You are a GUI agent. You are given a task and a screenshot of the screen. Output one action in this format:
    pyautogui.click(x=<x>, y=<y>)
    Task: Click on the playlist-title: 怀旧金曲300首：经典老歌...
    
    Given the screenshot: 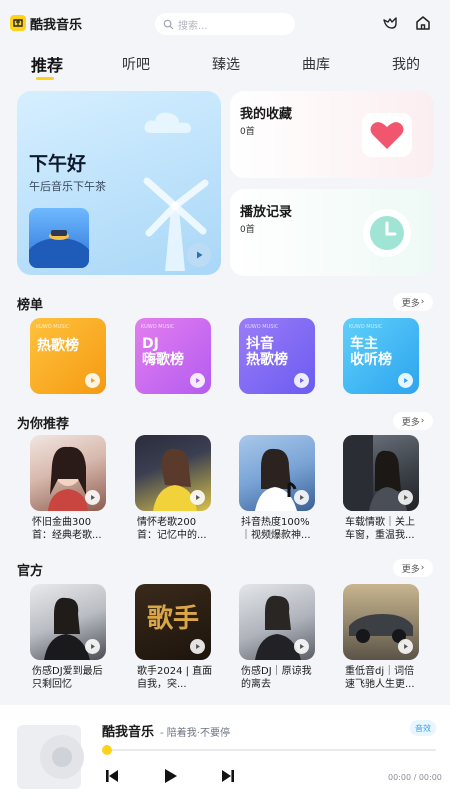 What is the action you would take?
    pyautogui.click(x=70, y=529)
    